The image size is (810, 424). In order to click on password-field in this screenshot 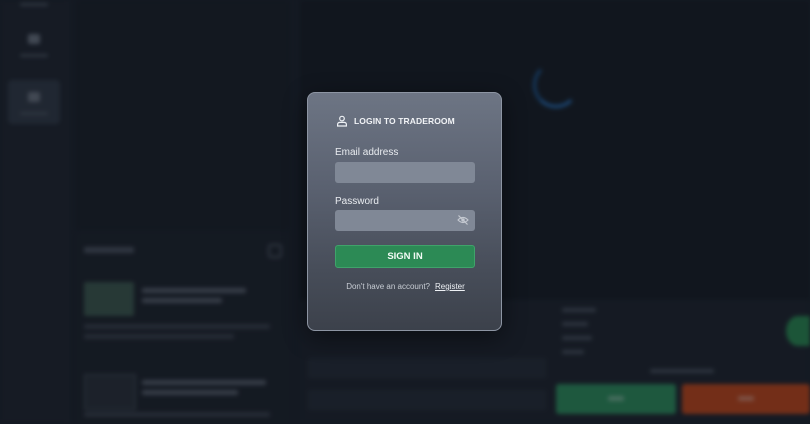, I will do `click(405, 220)`.